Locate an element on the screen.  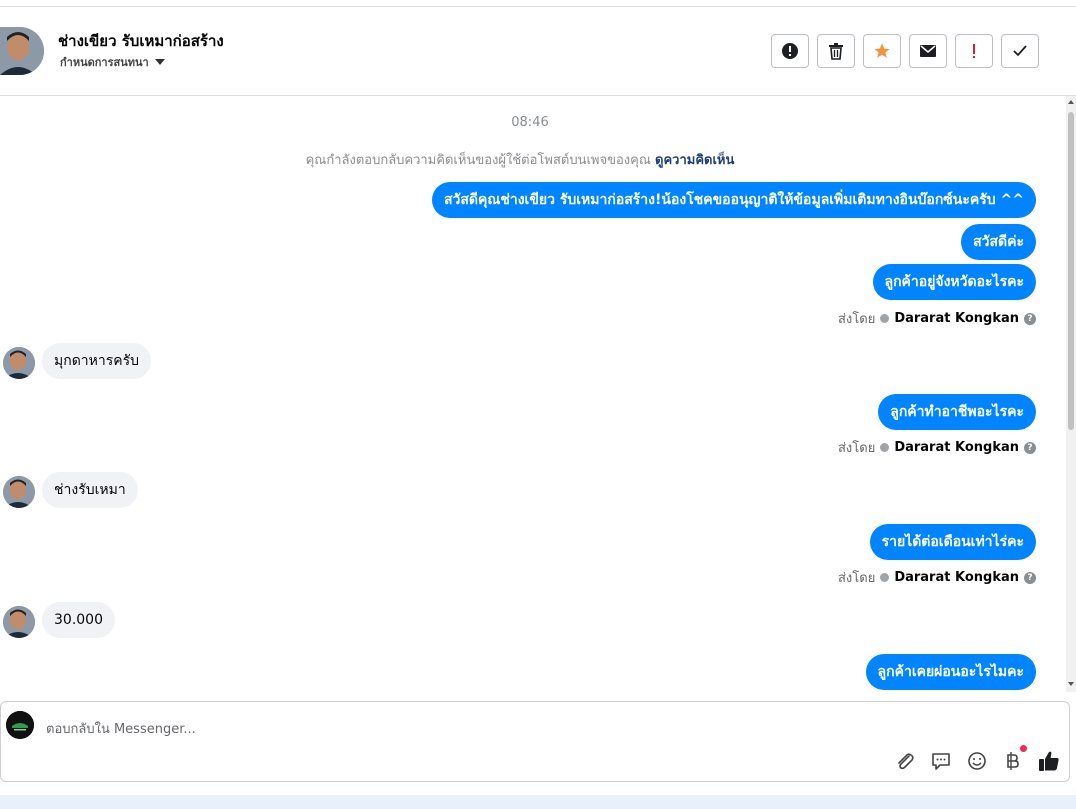
attach-button is located at coordinates (905, 761).